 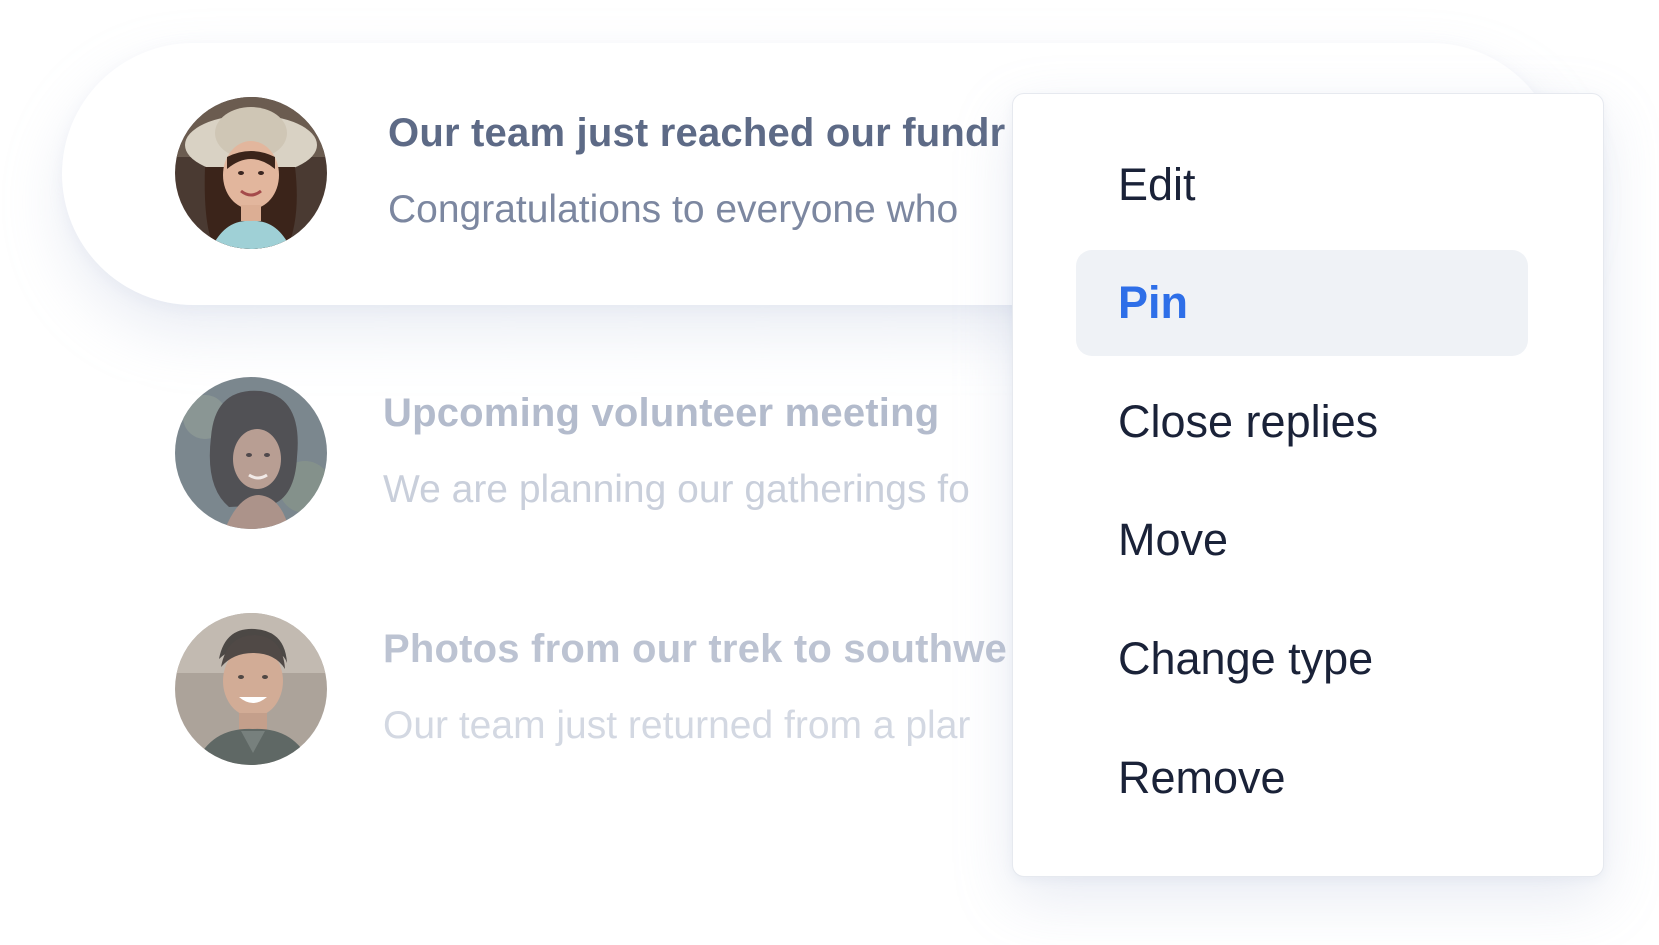 What do you see at coordinates (661, 413) in the screenshot?
I see `thread-title: Upcoming volunteer meeting` at bounding box center [661, 413].